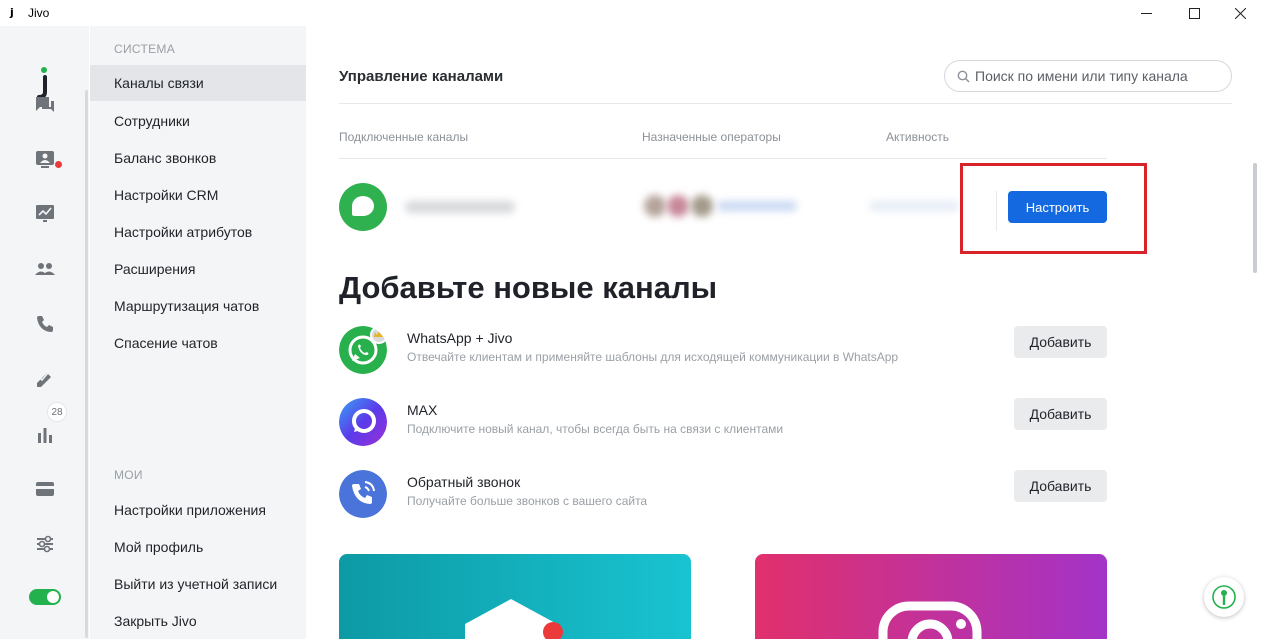  Describe the element at coordinates (45, 105) in the screenshot. I see `chat-icon` at that location.